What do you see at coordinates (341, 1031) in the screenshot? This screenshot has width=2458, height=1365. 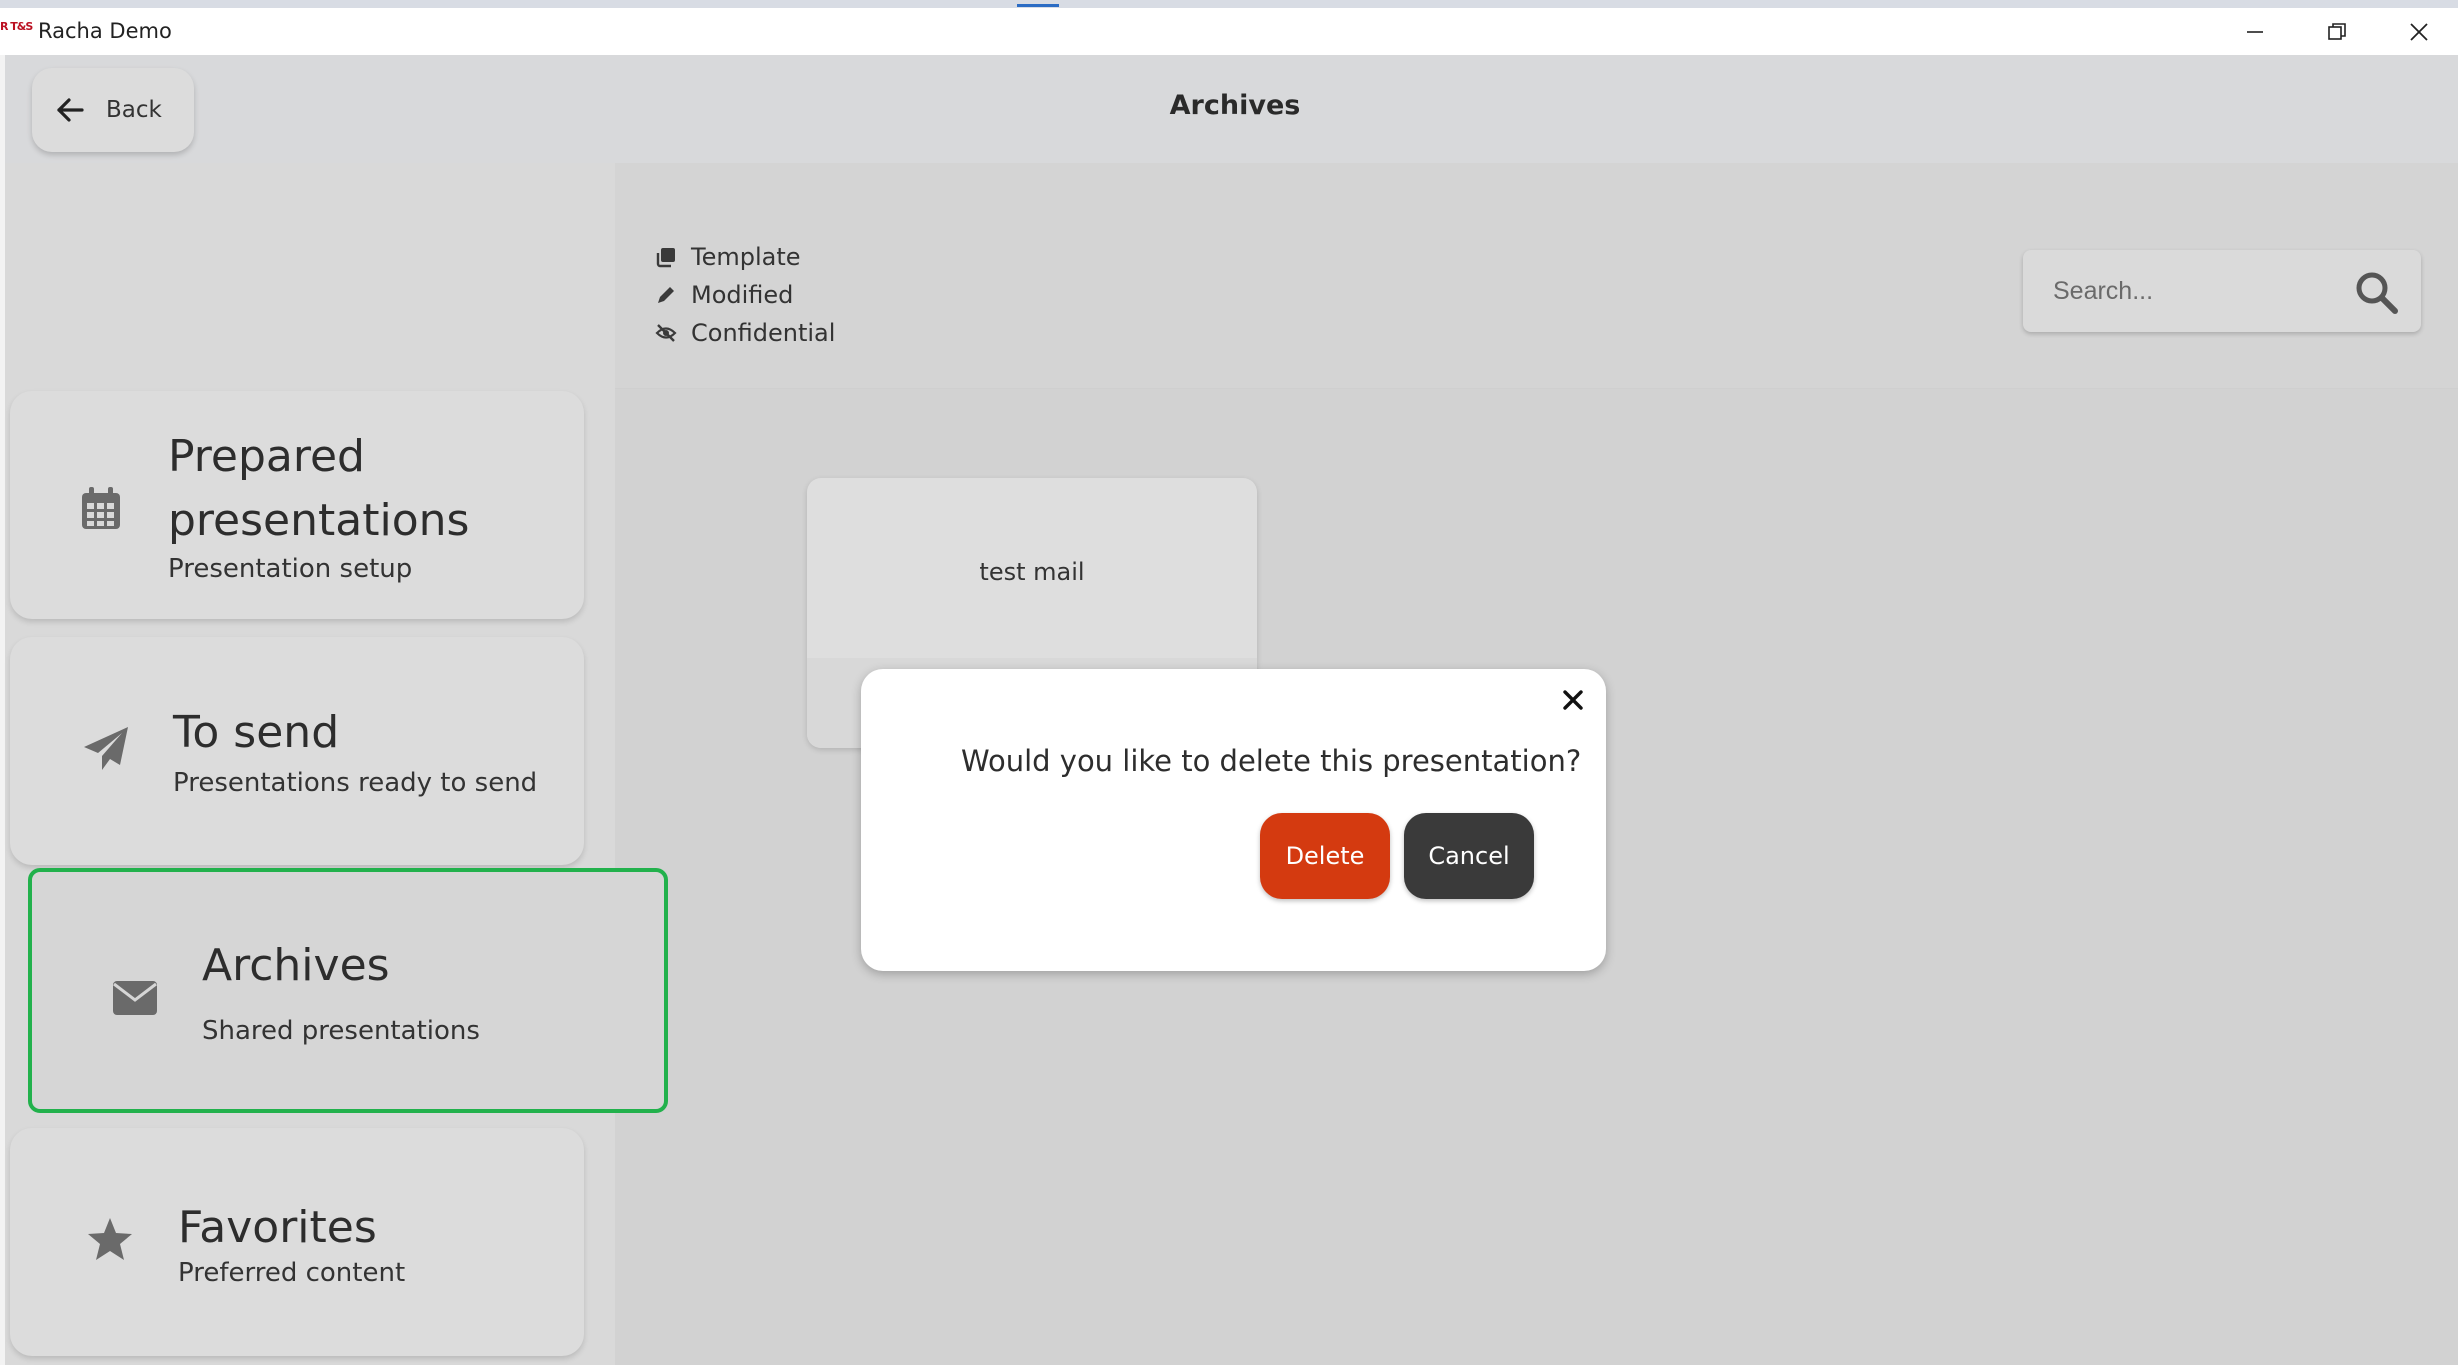 I see `sidebar-item-subtitle: Shared presentations` at bounding box center [341, 1031].